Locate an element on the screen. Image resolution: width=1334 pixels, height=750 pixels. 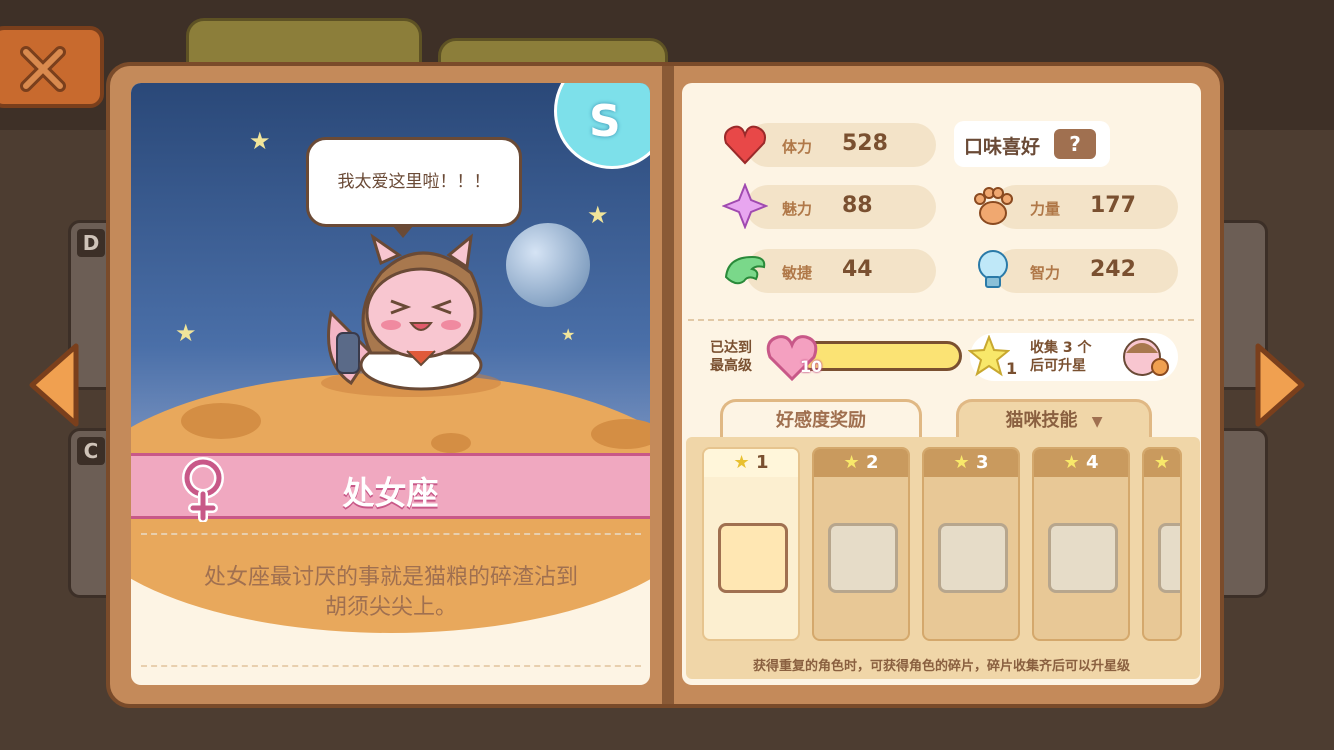
reward-level: ★ 3 is located at coordinates (971, 463).